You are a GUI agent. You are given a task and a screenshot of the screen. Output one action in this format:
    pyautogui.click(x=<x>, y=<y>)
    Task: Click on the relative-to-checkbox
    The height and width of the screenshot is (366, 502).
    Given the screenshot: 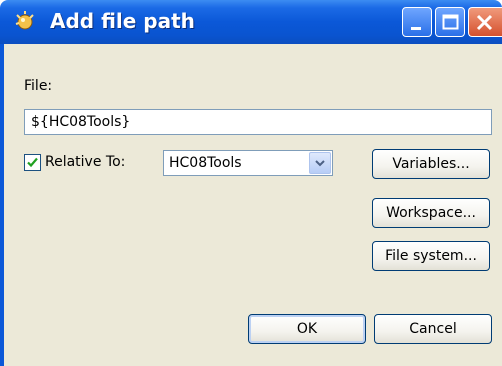 What is the action you would take?
    pyautogui.click(x=32, y=162)
    